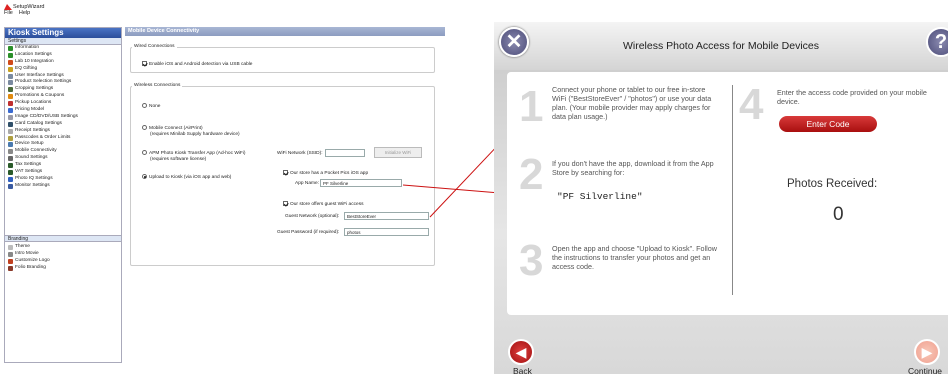 The image size is (948, 376). Describe the element at coordinates (531, 106) in the screenshot. I see `step-1-number: 1` at that location.